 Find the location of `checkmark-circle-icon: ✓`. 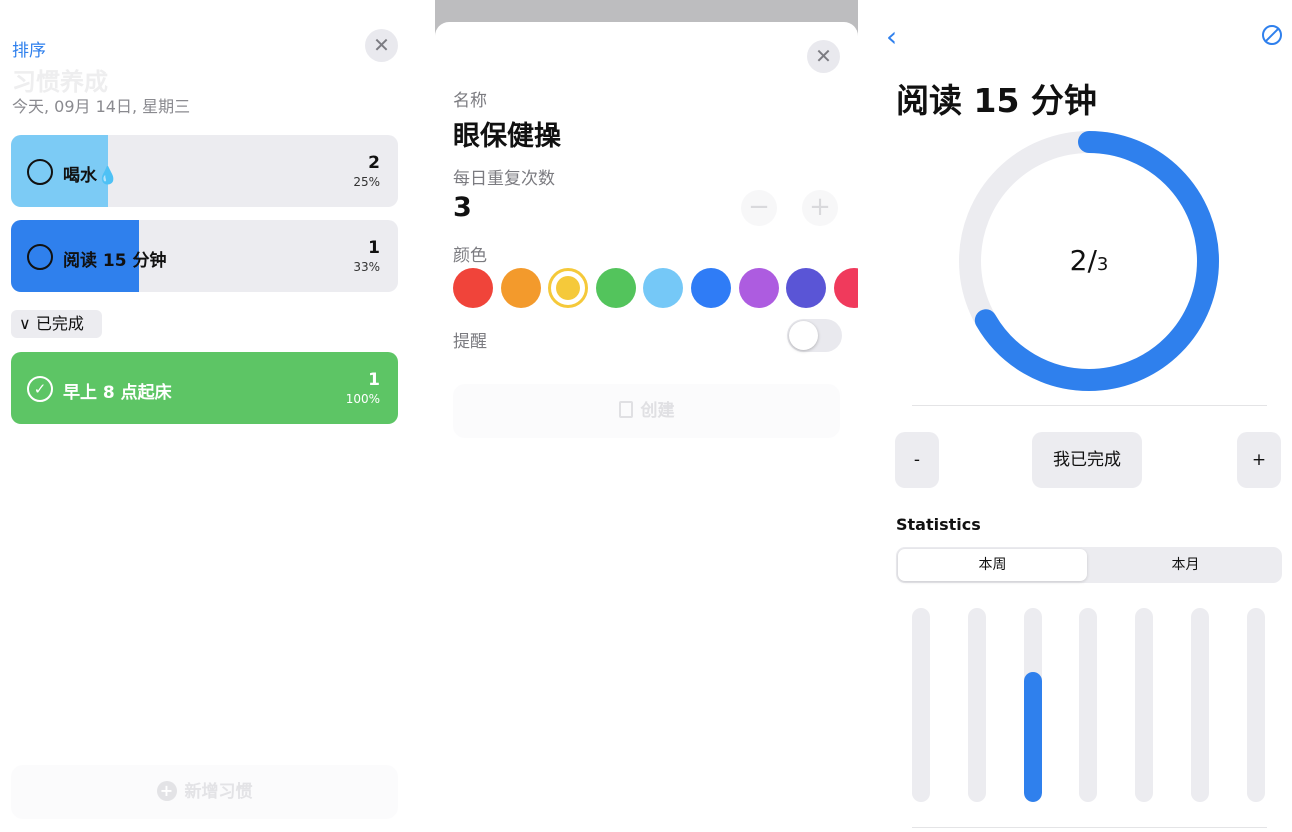

checkmark-circle-icon: ✓ is located at coordinates (40, 389).